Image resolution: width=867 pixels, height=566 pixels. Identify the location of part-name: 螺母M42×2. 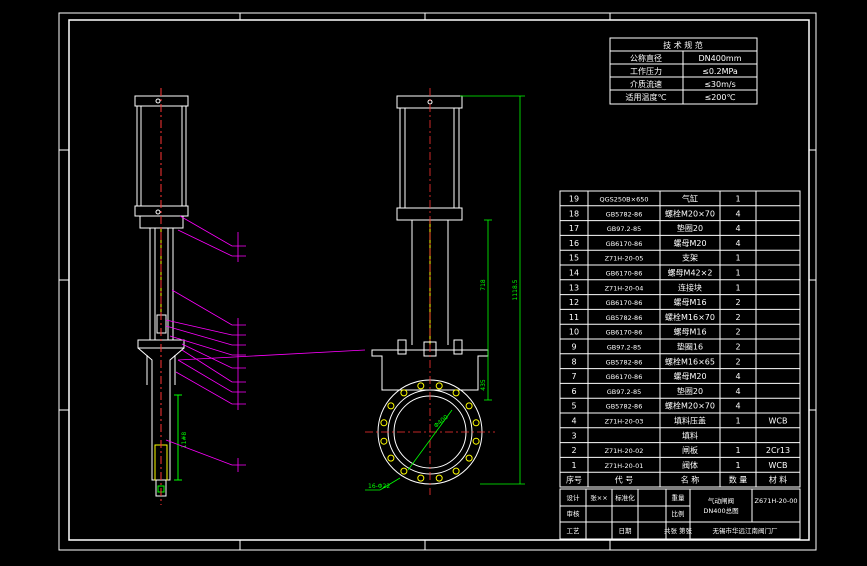
(690, 273).